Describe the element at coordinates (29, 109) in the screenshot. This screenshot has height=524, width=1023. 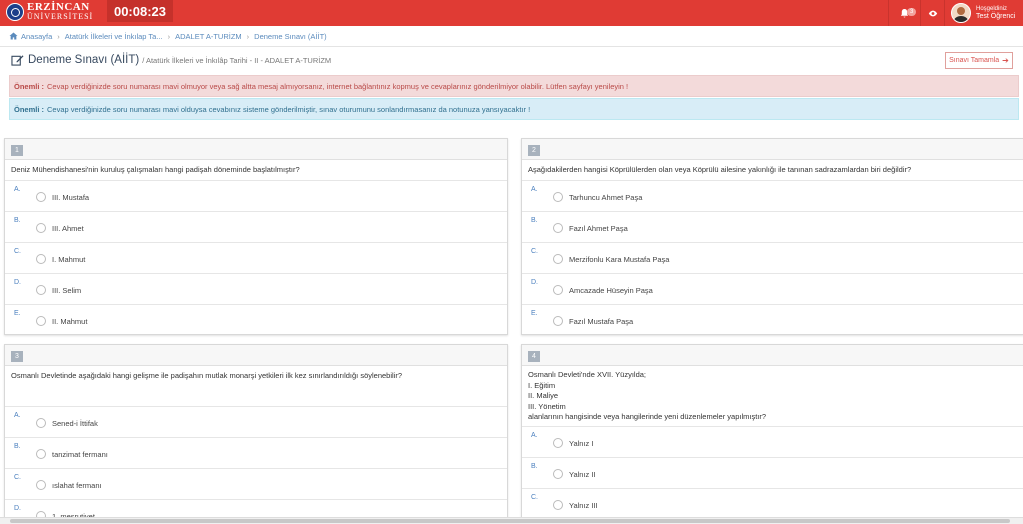
I see `info-label: Önemli :` at that location.